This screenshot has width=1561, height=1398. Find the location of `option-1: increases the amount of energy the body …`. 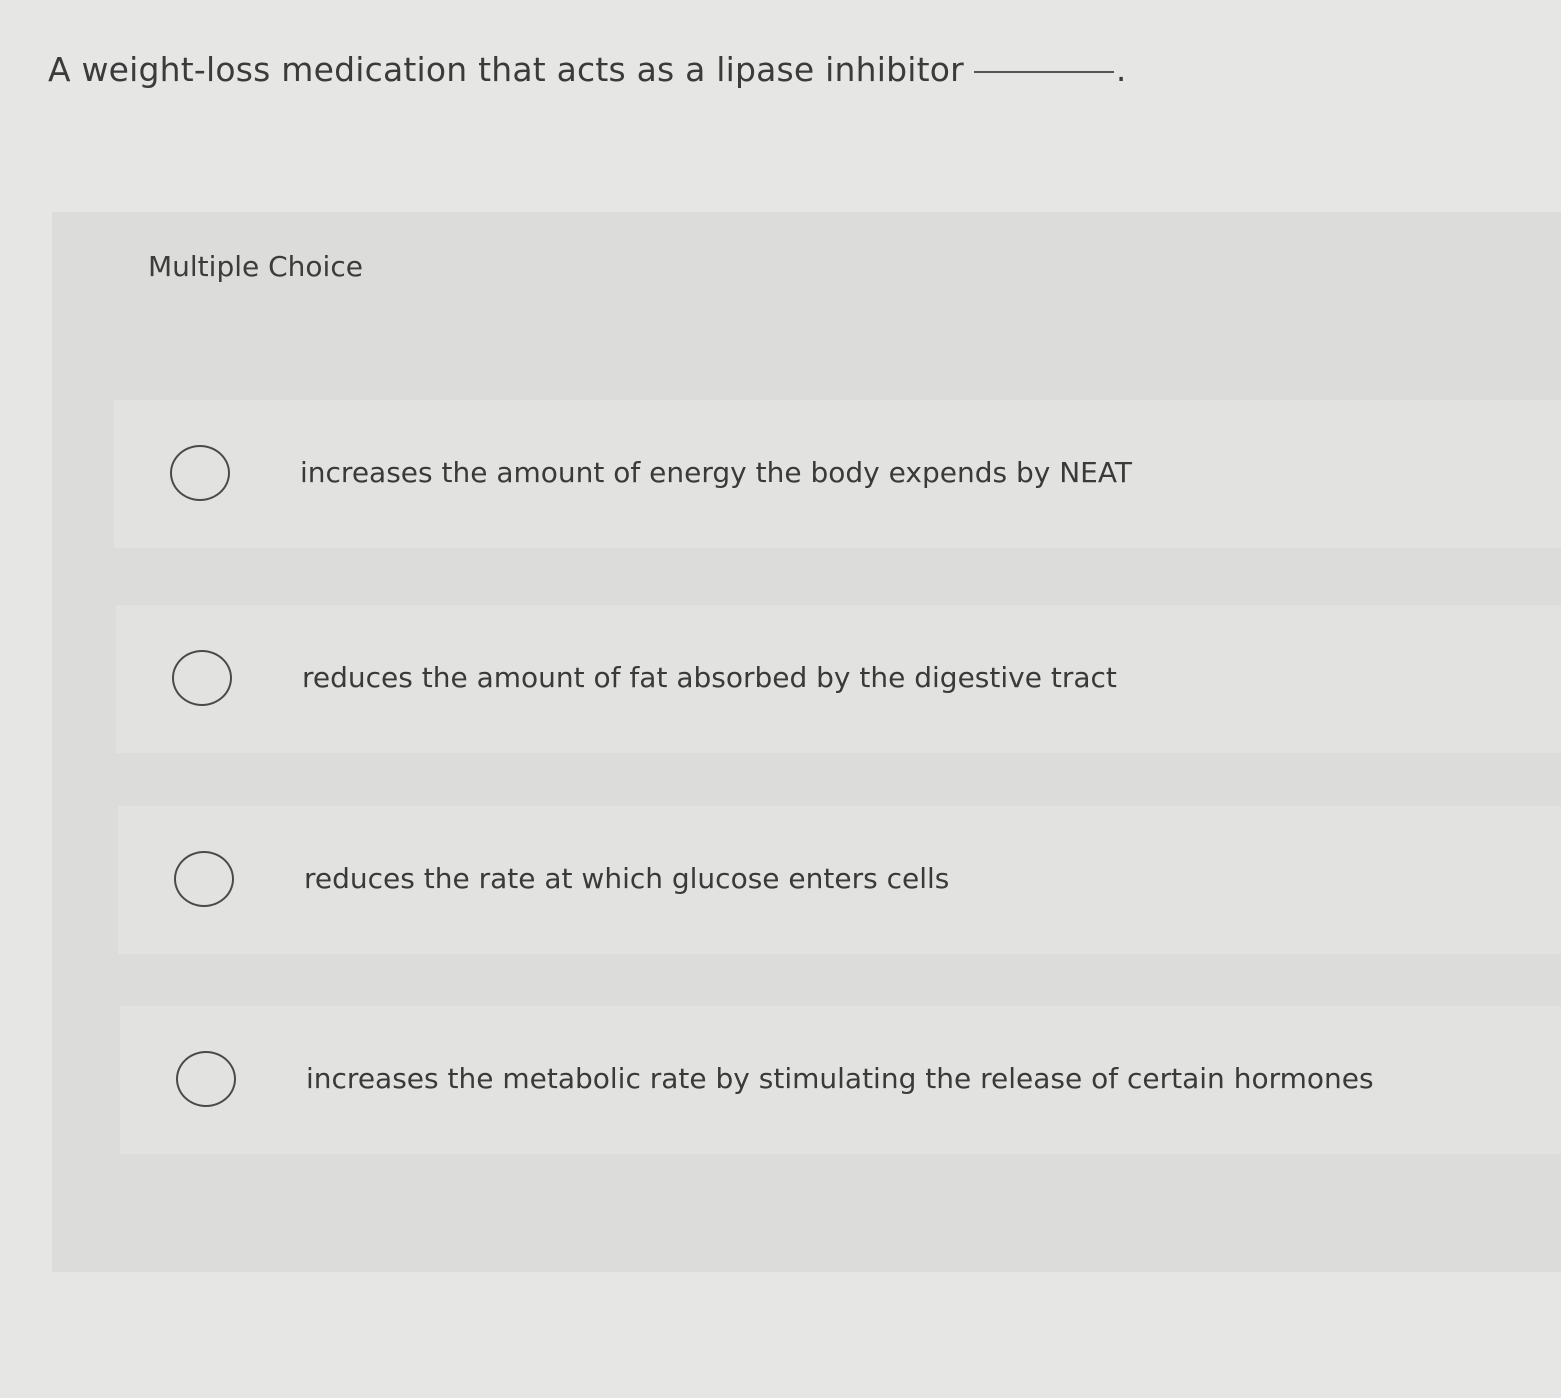

option-1: increases the amount of energy the body … is located at coordinates (837, 474).